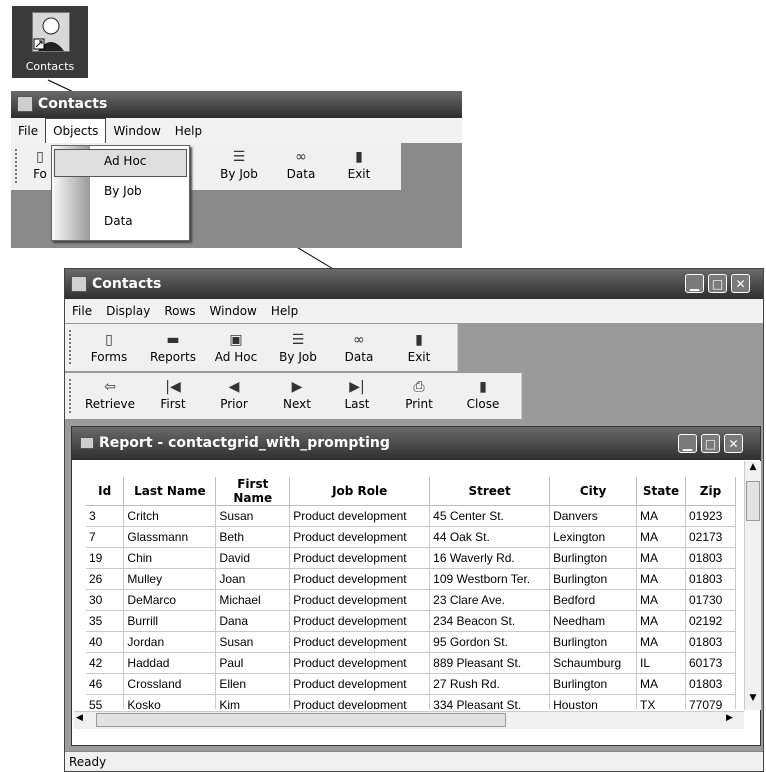 The image size is (766, 772). Describe the element at coordinates (105, 558) in the screenshot. I see `table-cell: 19` at that location.